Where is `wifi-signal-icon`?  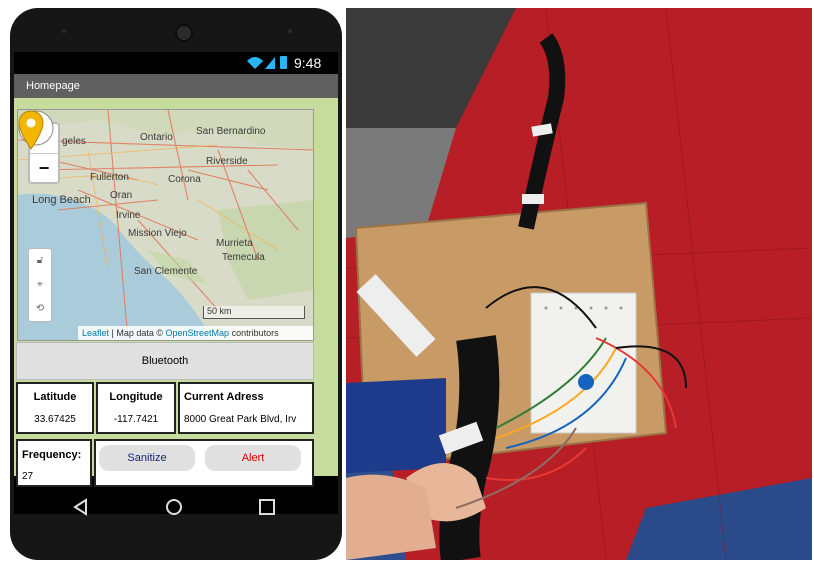 wifi-signal-icon is located at coordinates (261, 63).